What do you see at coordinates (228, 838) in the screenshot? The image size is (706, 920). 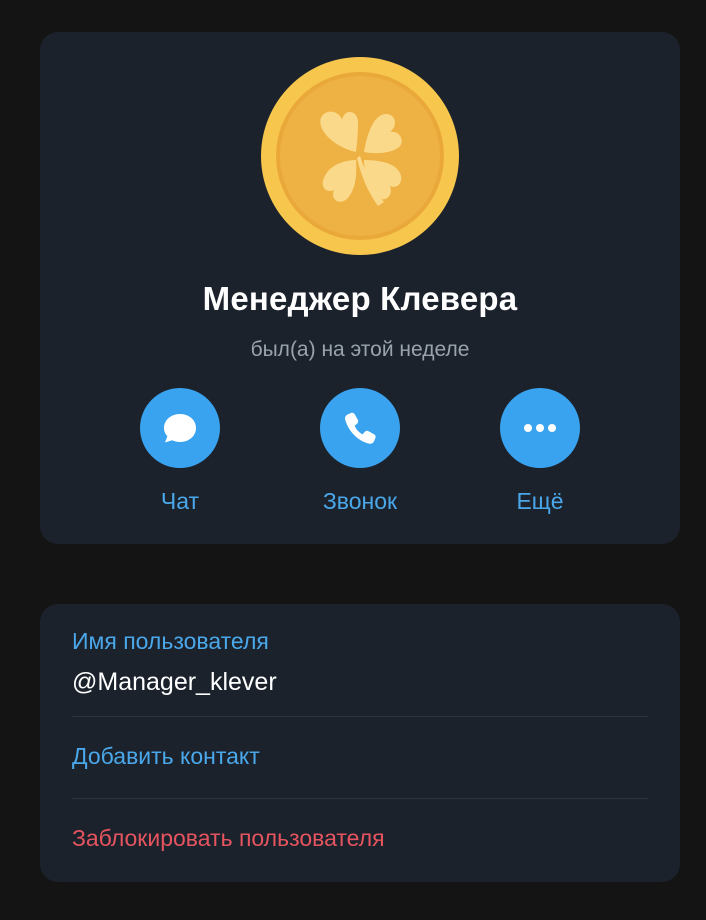 I see `block-user-button: Заблокировать пользователя` at bounding box center [228, 838].